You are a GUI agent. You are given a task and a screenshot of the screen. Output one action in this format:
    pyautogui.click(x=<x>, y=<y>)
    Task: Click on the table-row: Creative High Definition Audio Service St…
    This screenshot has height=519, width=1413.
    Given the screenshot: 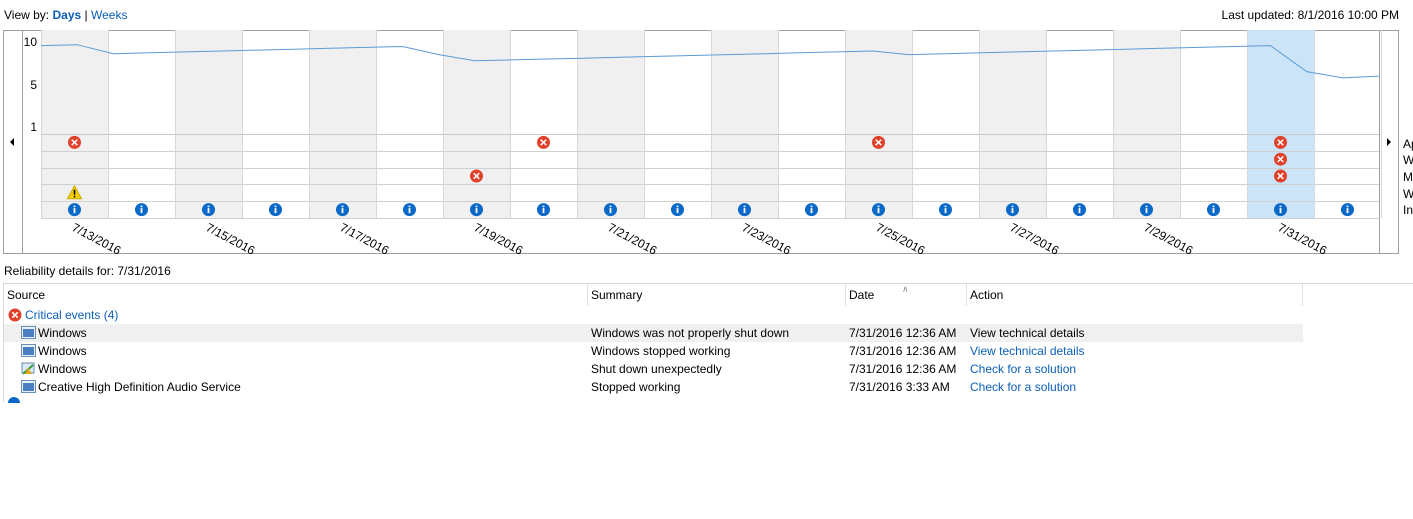 What is the action you would take?
    pyautogui.click(x=653, y=387)
    